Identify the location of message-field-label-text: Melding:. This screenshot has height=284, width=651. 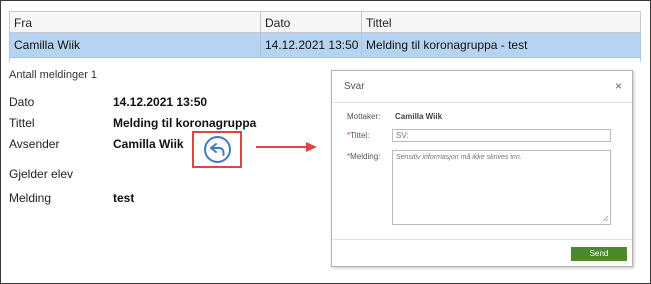
(365, 156).